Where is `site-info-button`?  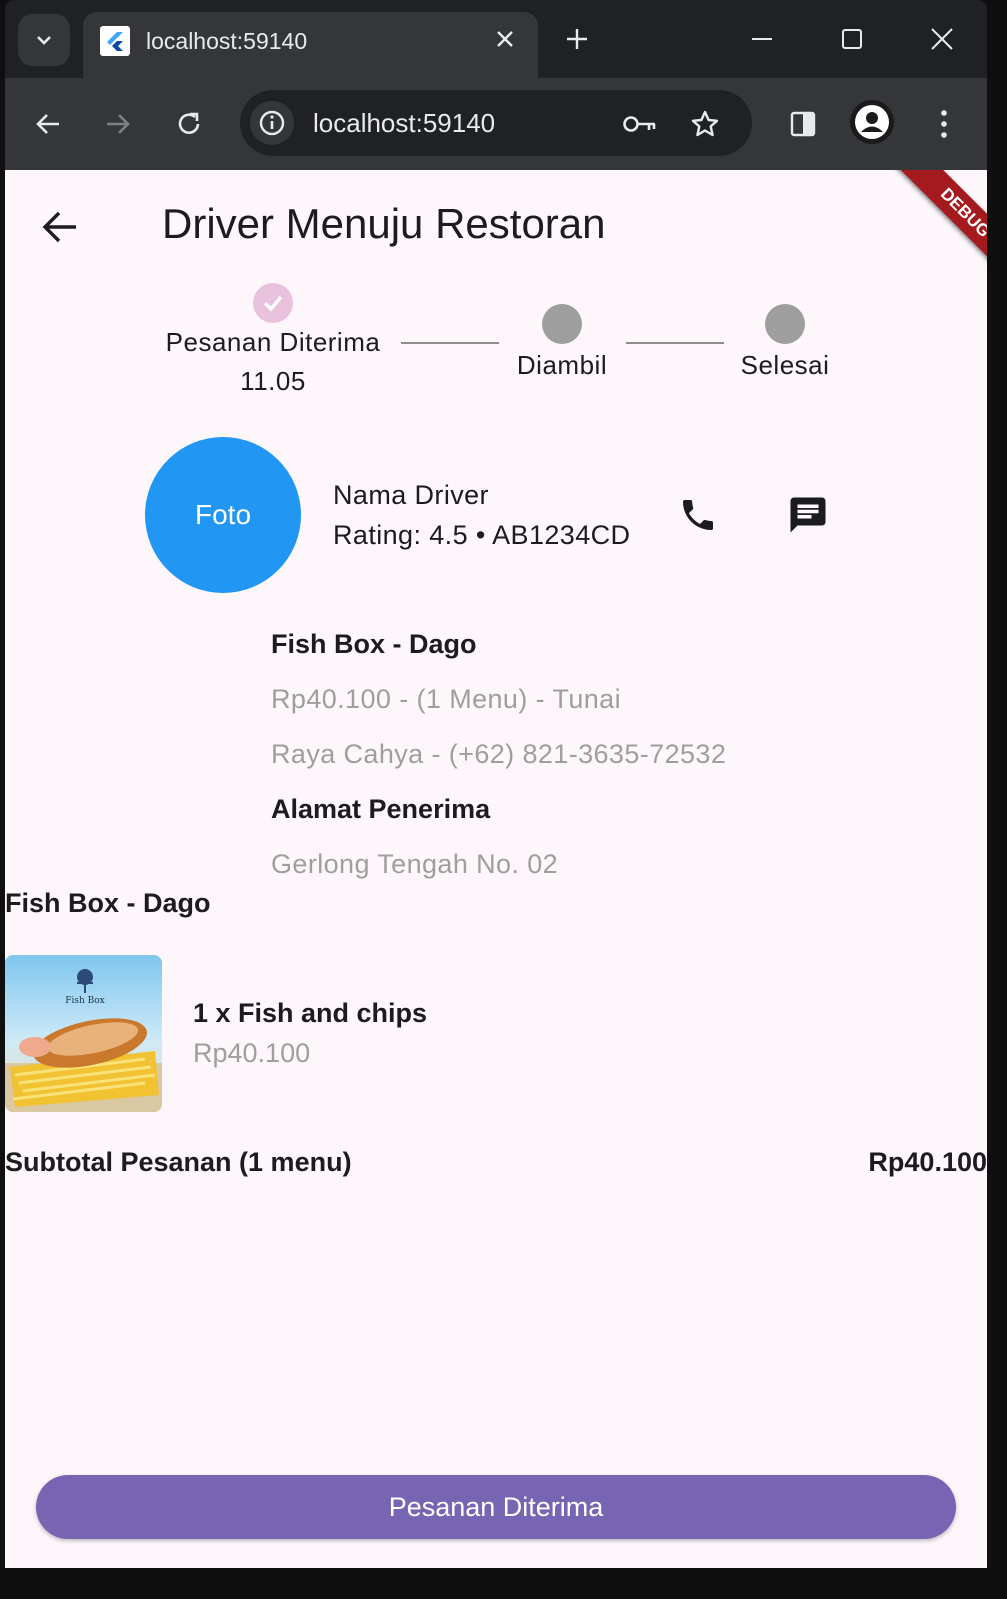
site-info-button is located at coordinates (272, 123).